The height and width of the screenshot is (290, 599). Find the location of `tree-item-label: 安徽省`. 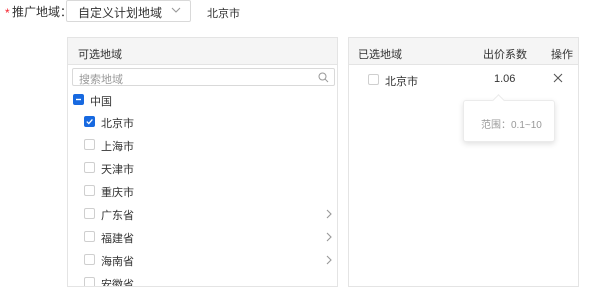

tree-item-label: 安徽省 is located at coordinates (117, 282).